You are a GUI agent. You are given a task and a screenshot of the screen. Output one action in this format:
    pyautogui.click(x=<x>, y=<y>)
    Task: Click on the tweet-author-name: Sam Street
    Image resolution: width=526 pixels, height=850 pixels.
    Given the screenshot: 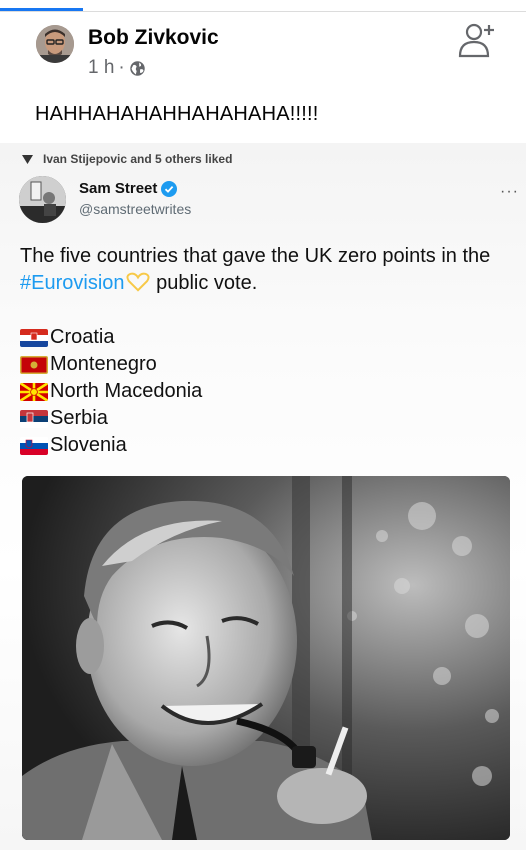 What is the action you would take?
    pyautogui.click(x=128, y=188)
    